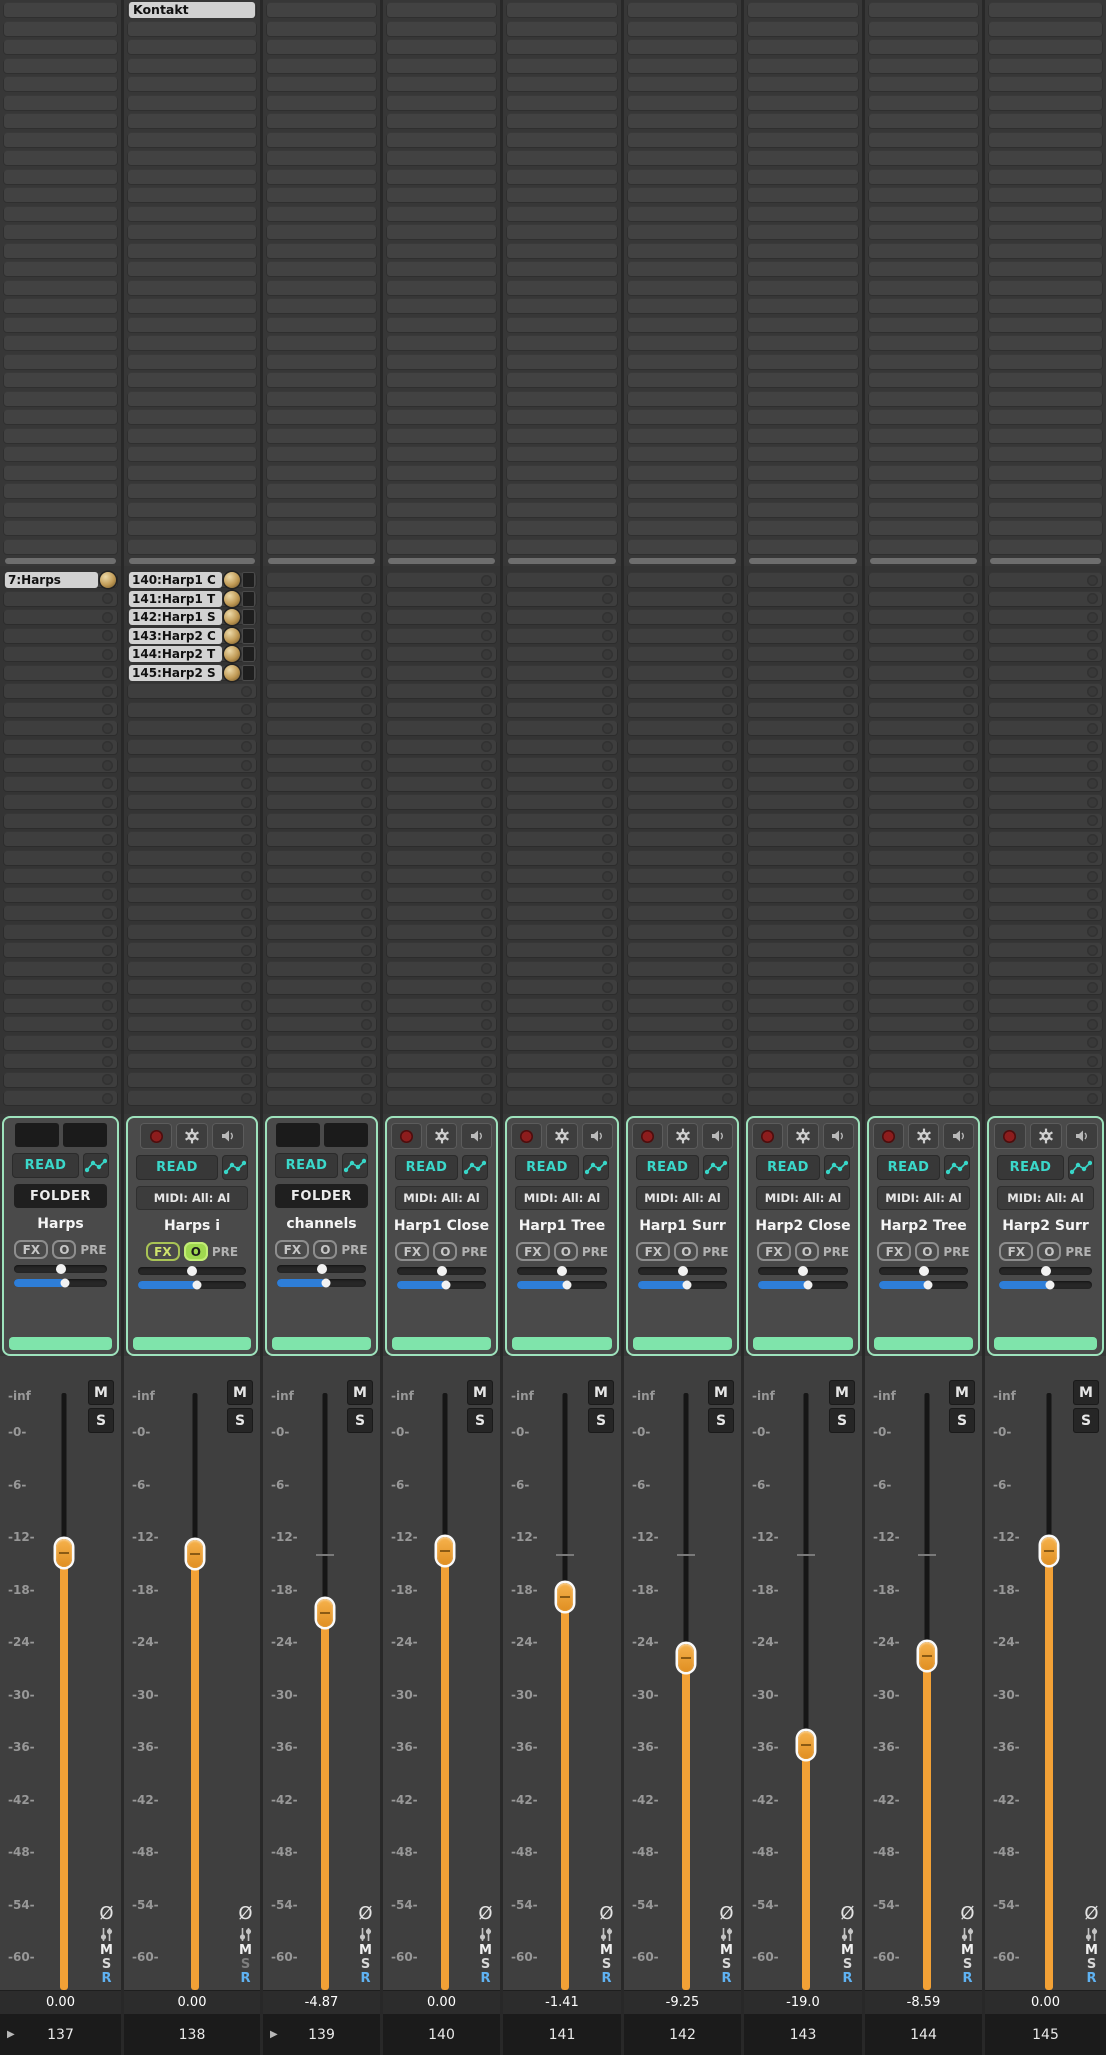  What do you see at coordinates (248, 635) in the screenshot?
I see `send-mute-button` at bounding box center [248, 635].